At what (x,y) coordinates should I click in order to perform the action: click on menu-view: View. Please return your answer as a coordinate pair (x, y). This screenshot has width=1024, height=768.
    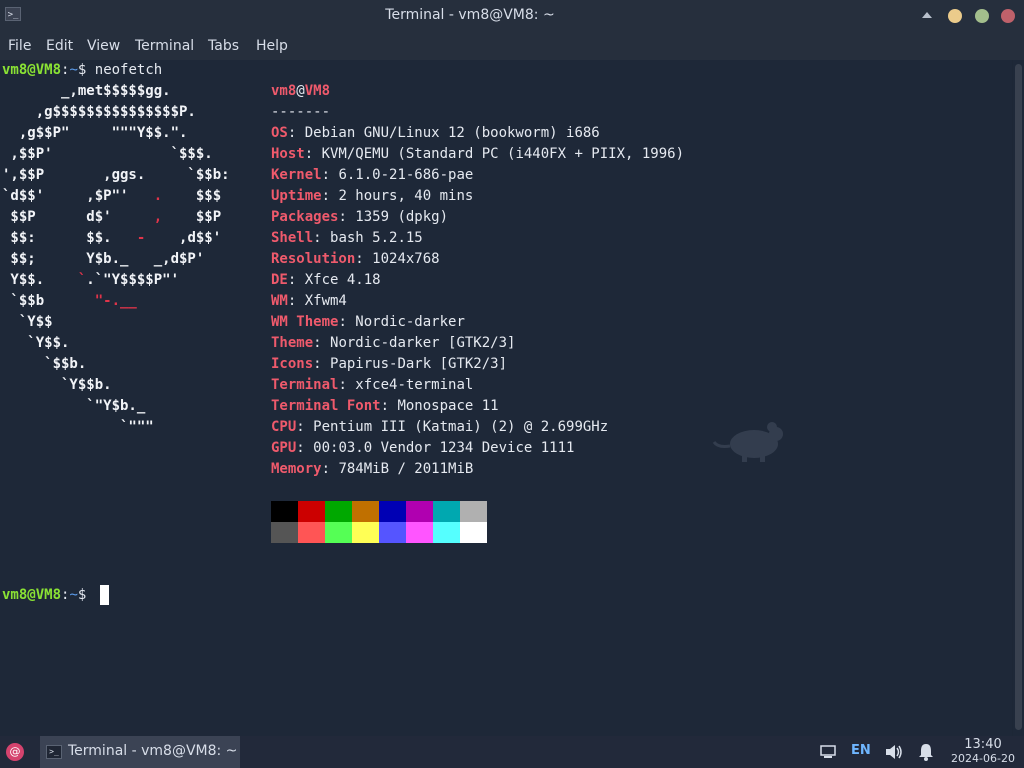
    Looking at the image, I should click on (103, 46).